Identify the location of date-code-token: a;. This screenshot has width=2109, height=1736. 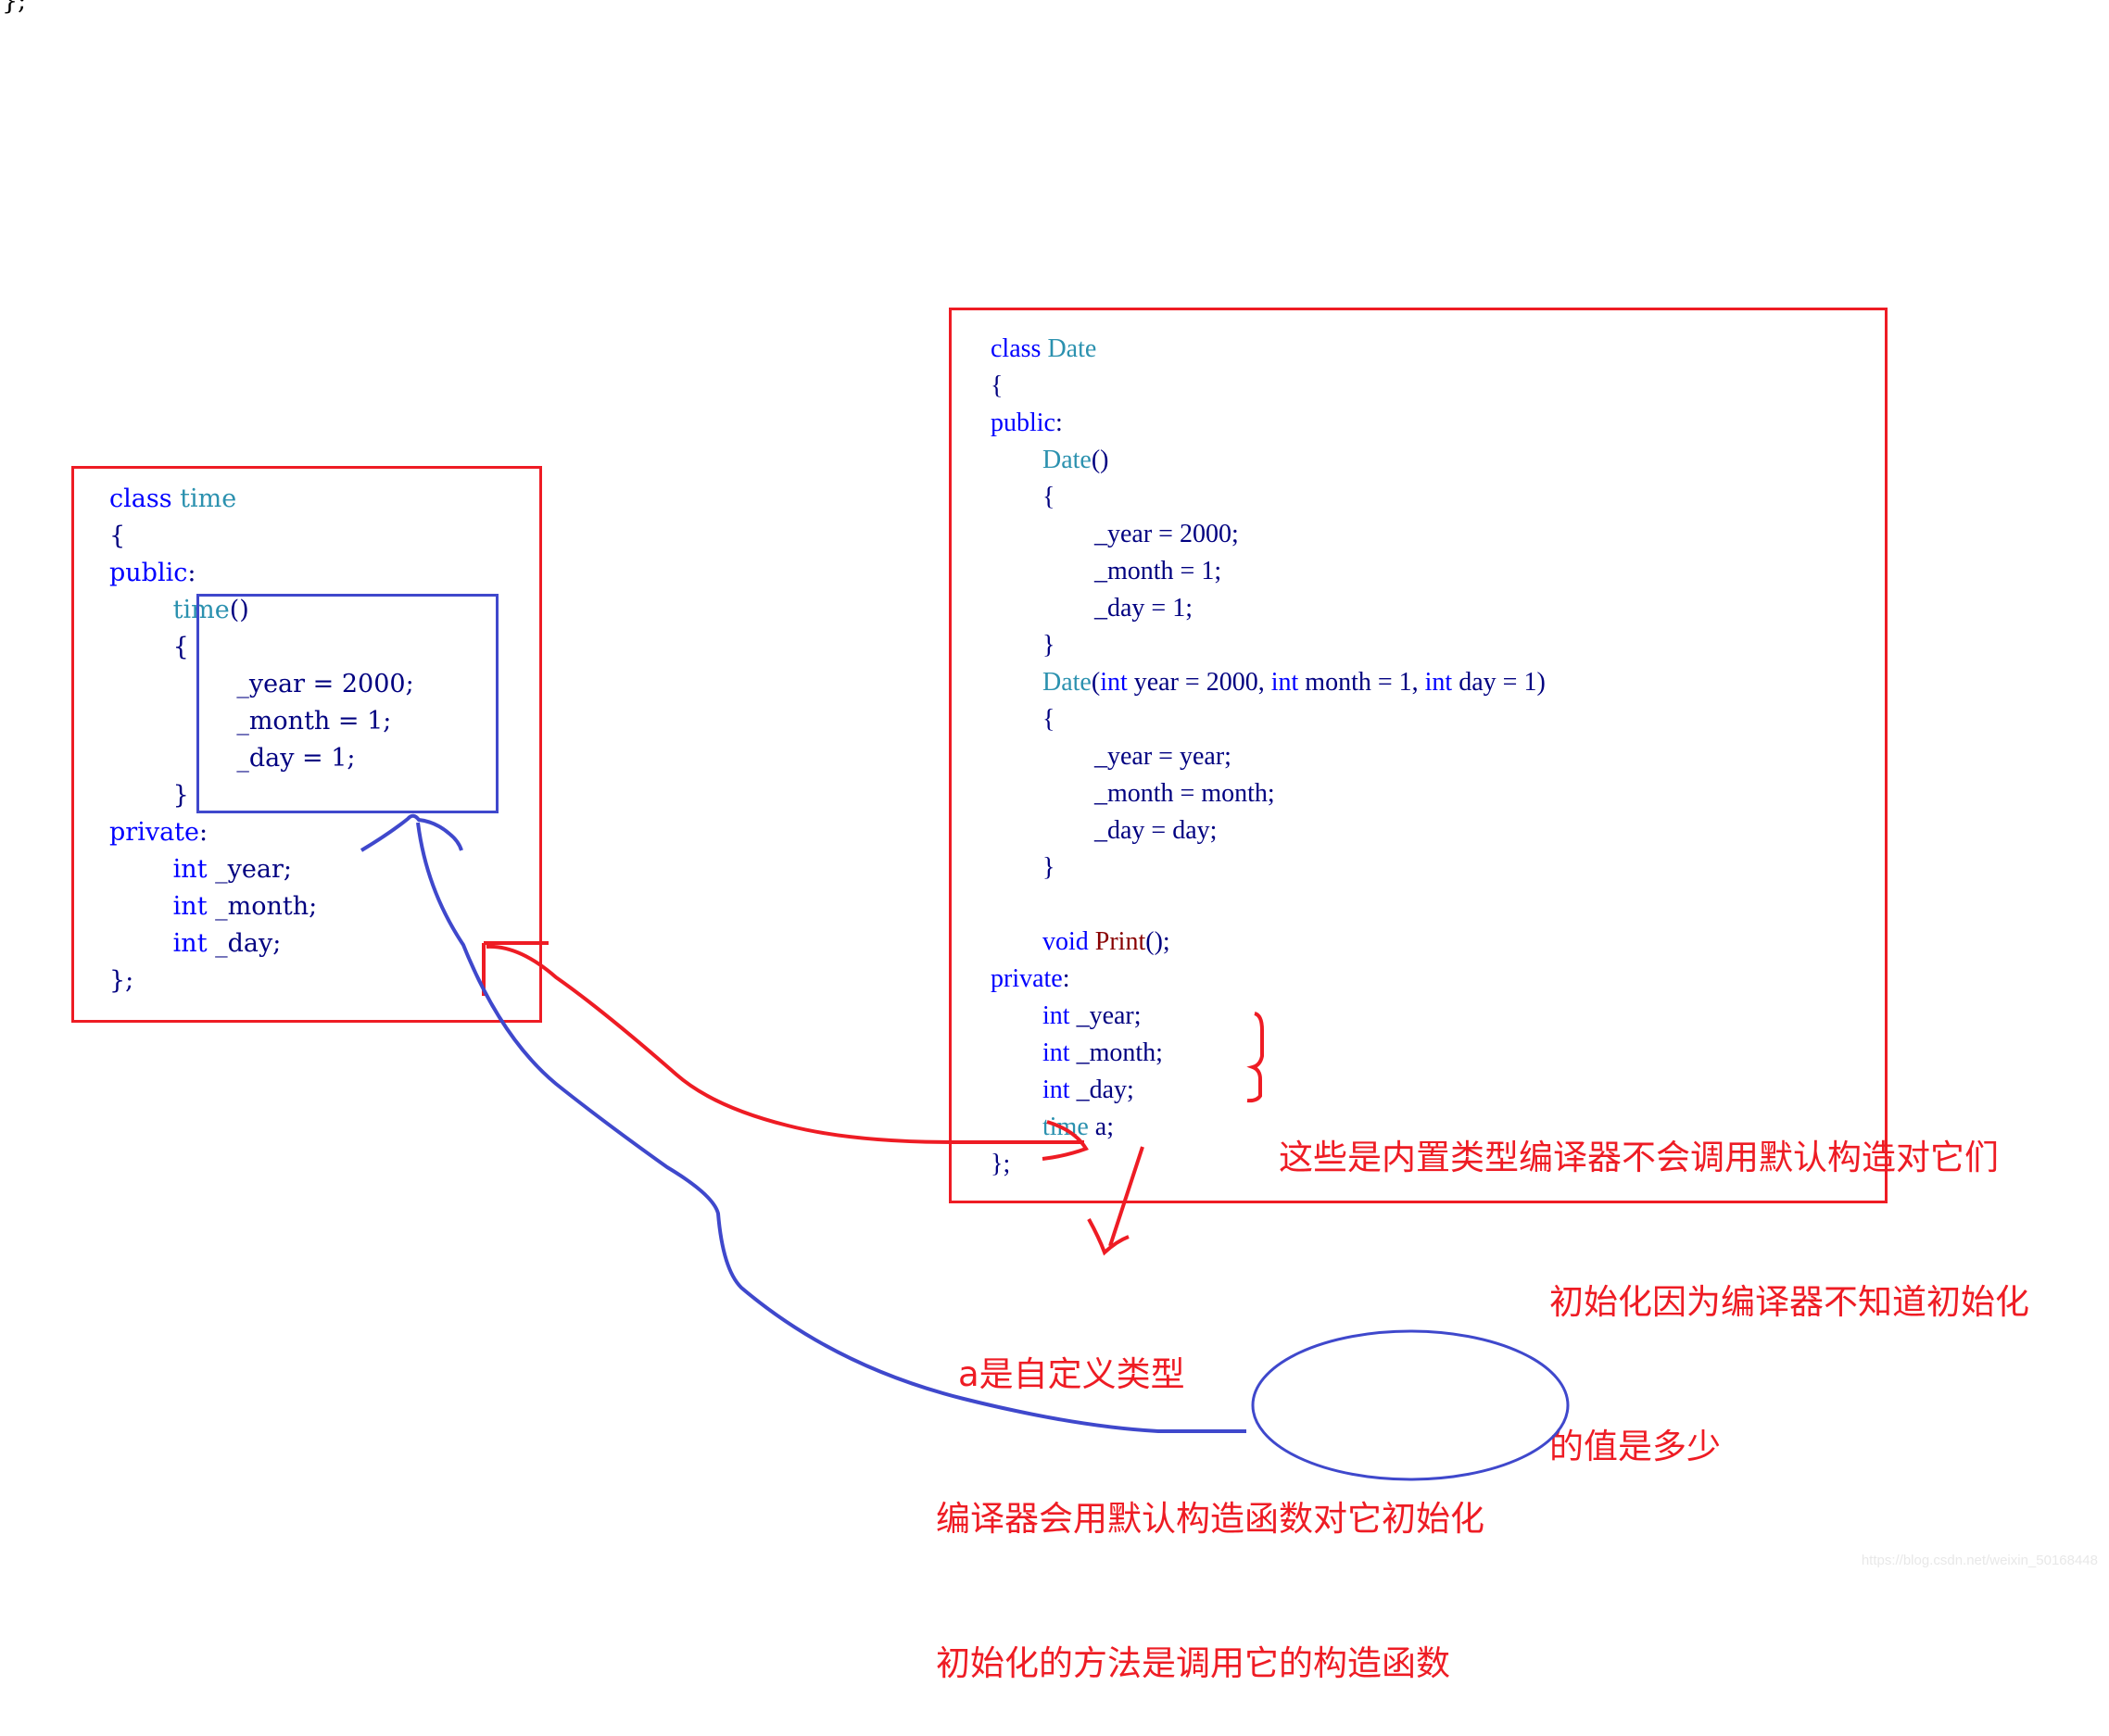
(1101, 1127).